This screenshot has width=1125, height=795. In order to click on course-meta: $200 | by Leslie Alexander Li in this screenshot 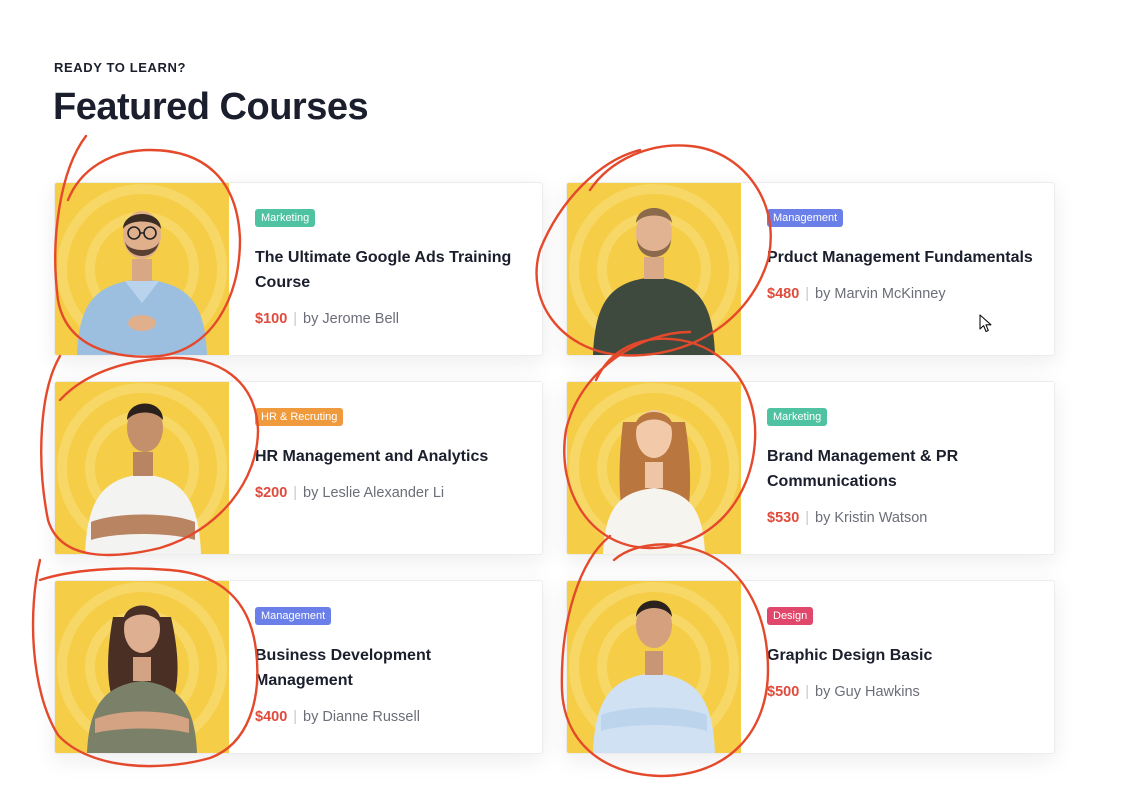, I will do `click(349, 493)`.